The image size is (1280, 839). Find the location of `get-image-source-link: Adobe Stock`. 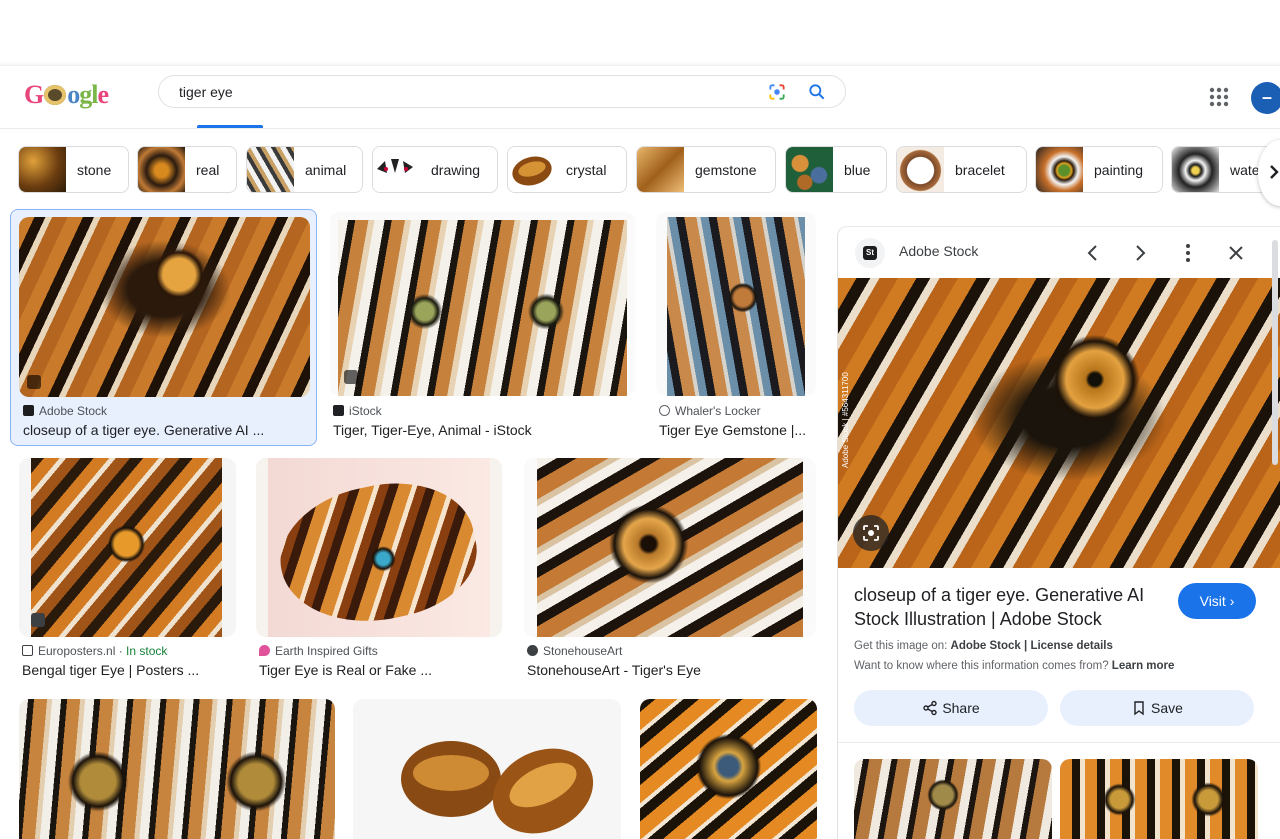

get-image-source-link: Adobe Stock is located at coordinates (986, 646).